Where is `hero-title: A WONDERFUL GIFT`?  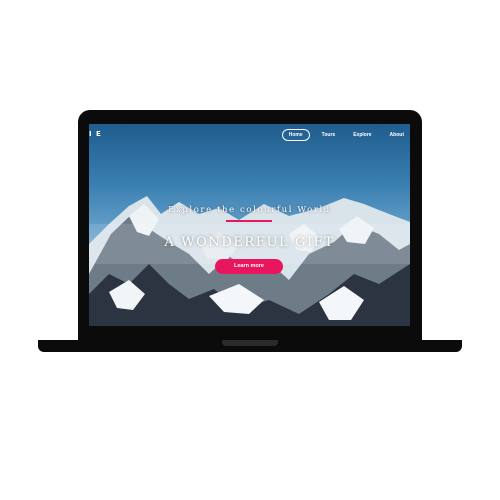 hero-title: A WONDERFUL GIFT is located at coordinates (249, 242).